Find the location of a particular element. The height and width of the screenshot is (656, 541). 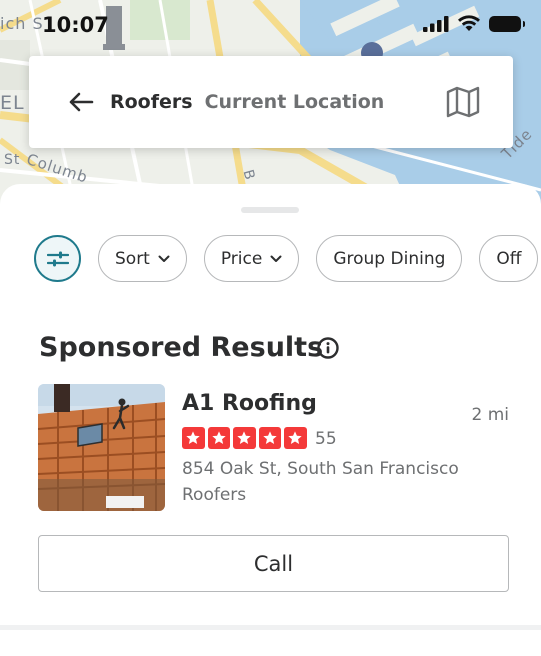

search-location: Current Location is located at coordinates (295, 102).